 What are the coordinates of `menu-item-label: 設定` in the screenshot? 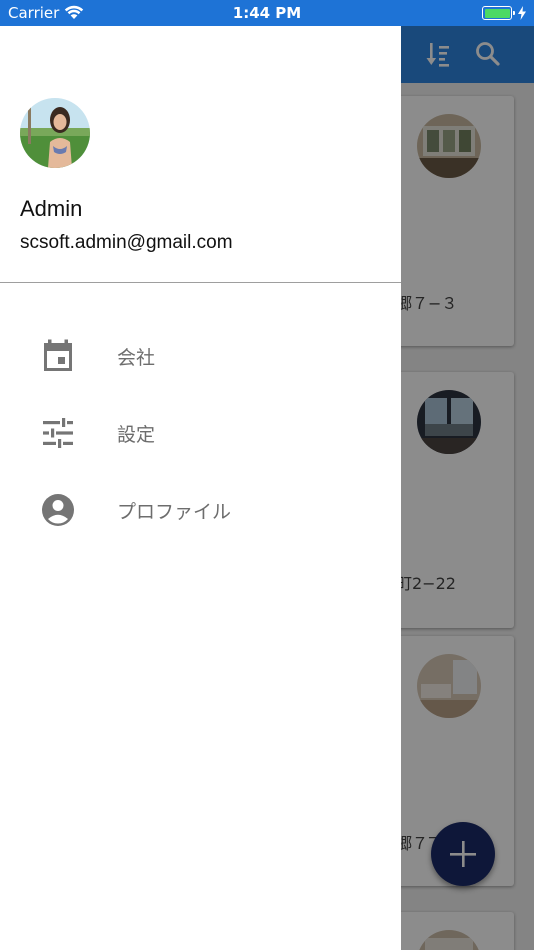 It's located at (136, 435).